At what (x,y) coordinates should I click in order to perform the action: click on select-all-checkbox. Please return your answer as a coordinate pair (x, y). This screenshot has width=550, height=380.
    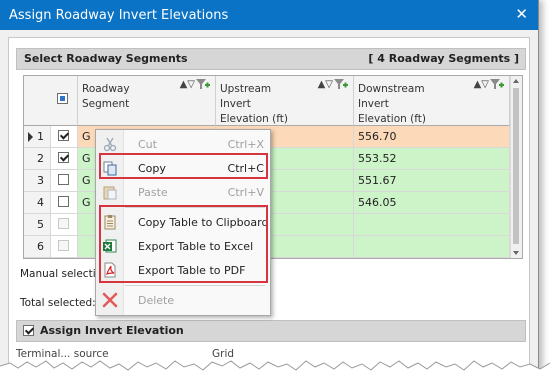
    Looking at the image, I should click on (62, 98).